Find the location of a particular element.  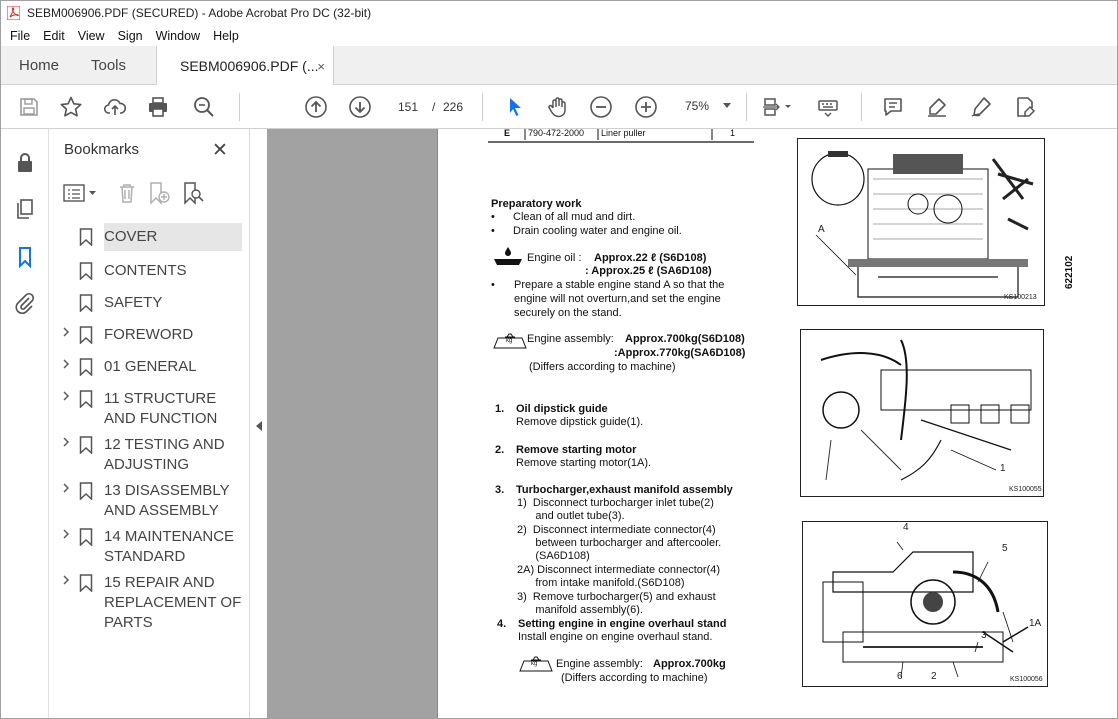

prep-title: Preparatory work is located at coordinates (536, 204).